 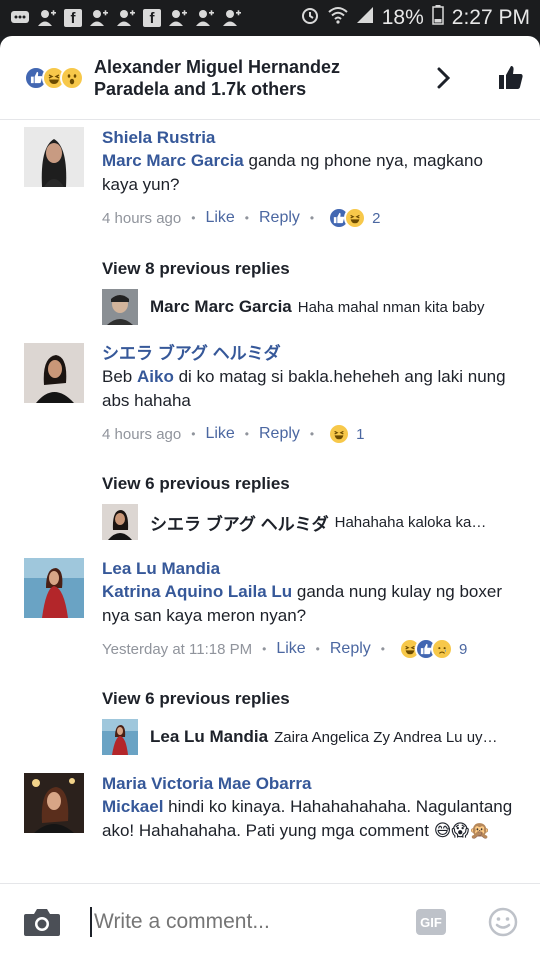 I want to click on comment-author: Shiela Rustria, so click(x=312, y=138).